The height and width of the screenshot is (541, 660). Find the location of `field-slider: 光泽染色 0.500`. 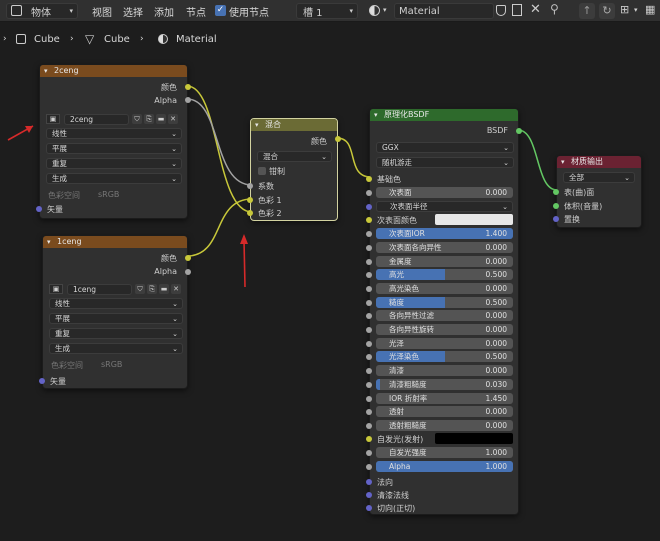

field-slider: 光泽染色 0.500 is located at coordinates (444, 356).